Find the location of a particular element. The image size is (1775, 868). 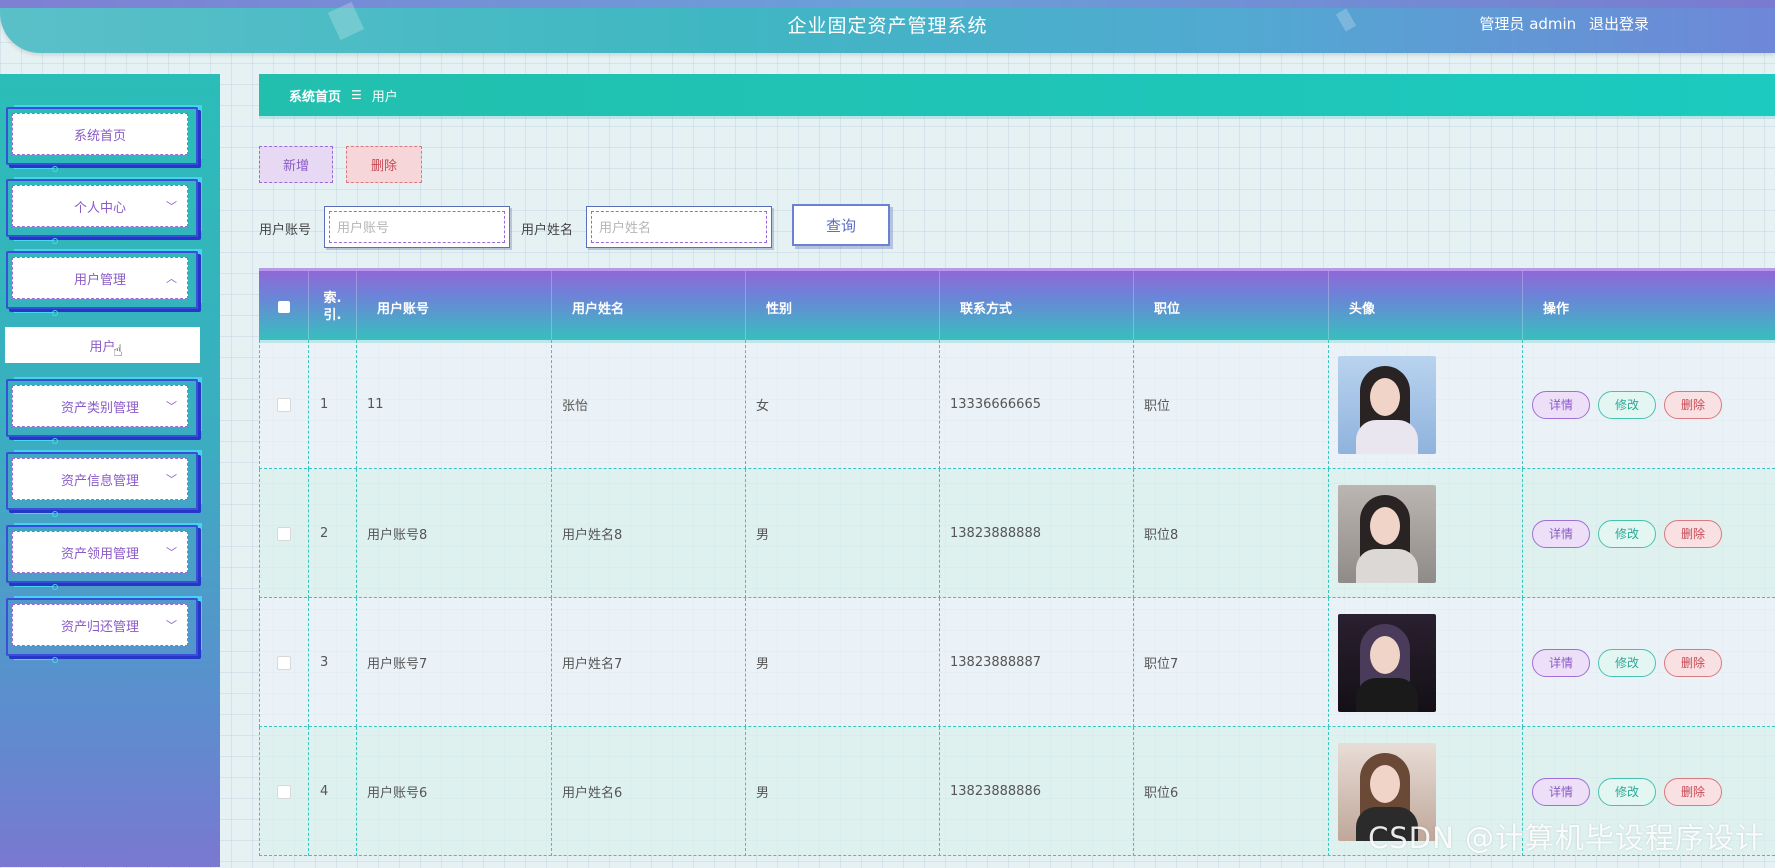

column-header-gender: 性别 is located at coordinates (843, 307).